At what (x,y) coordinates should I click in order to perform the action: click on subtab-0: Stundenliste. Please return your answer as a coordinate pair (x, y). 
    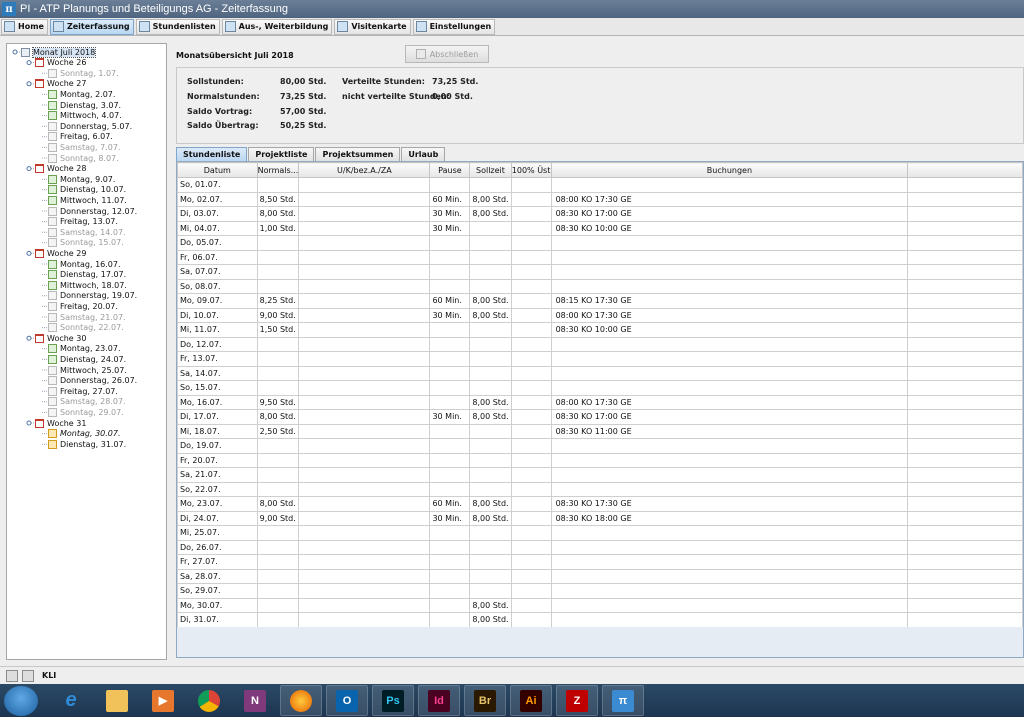
    Looking at the image, I should click on (212, 154).